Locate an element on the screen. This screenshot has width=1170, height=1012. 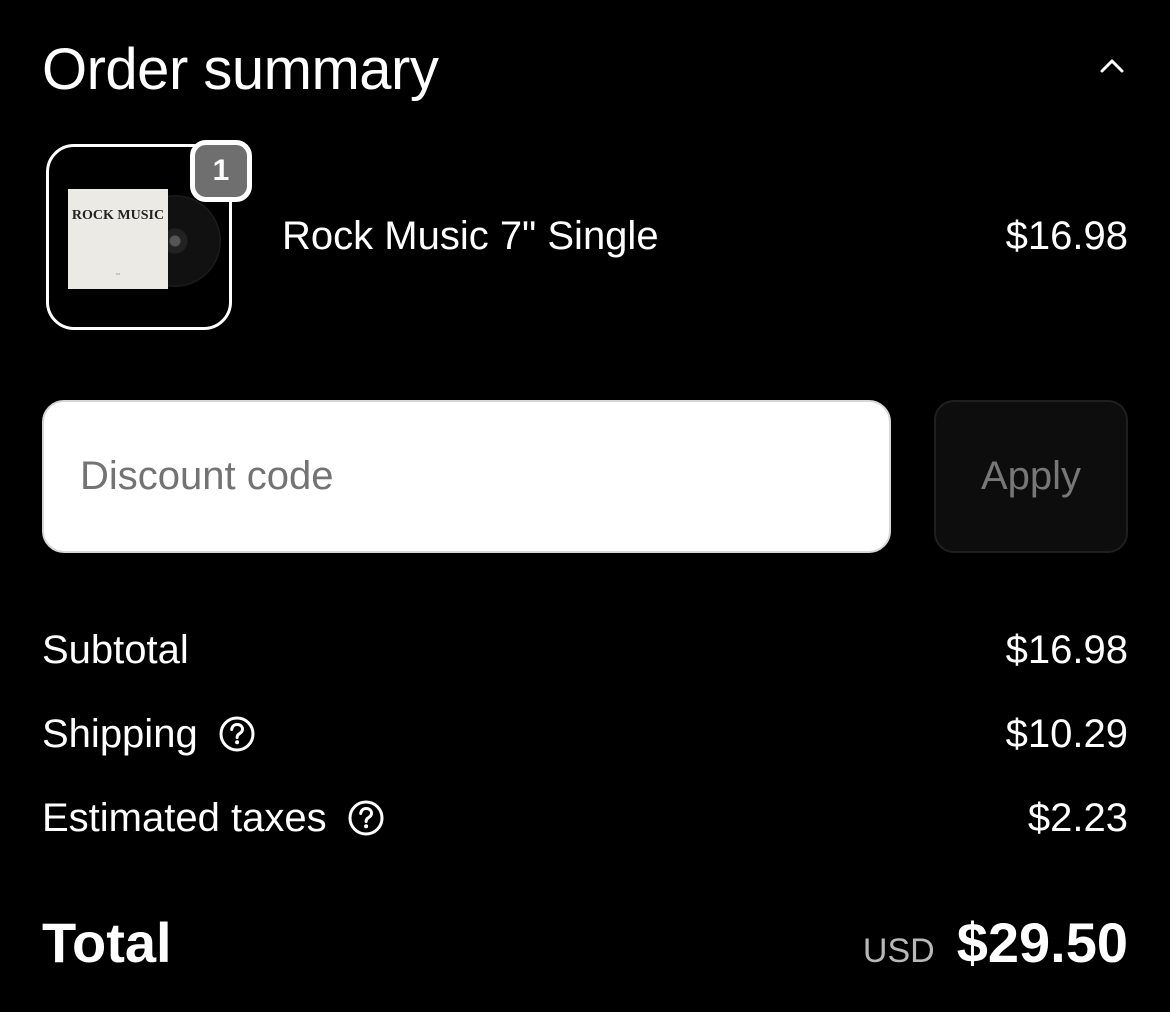
taxes-label-text: Estimated taxes is located at coordinates (184, 818).